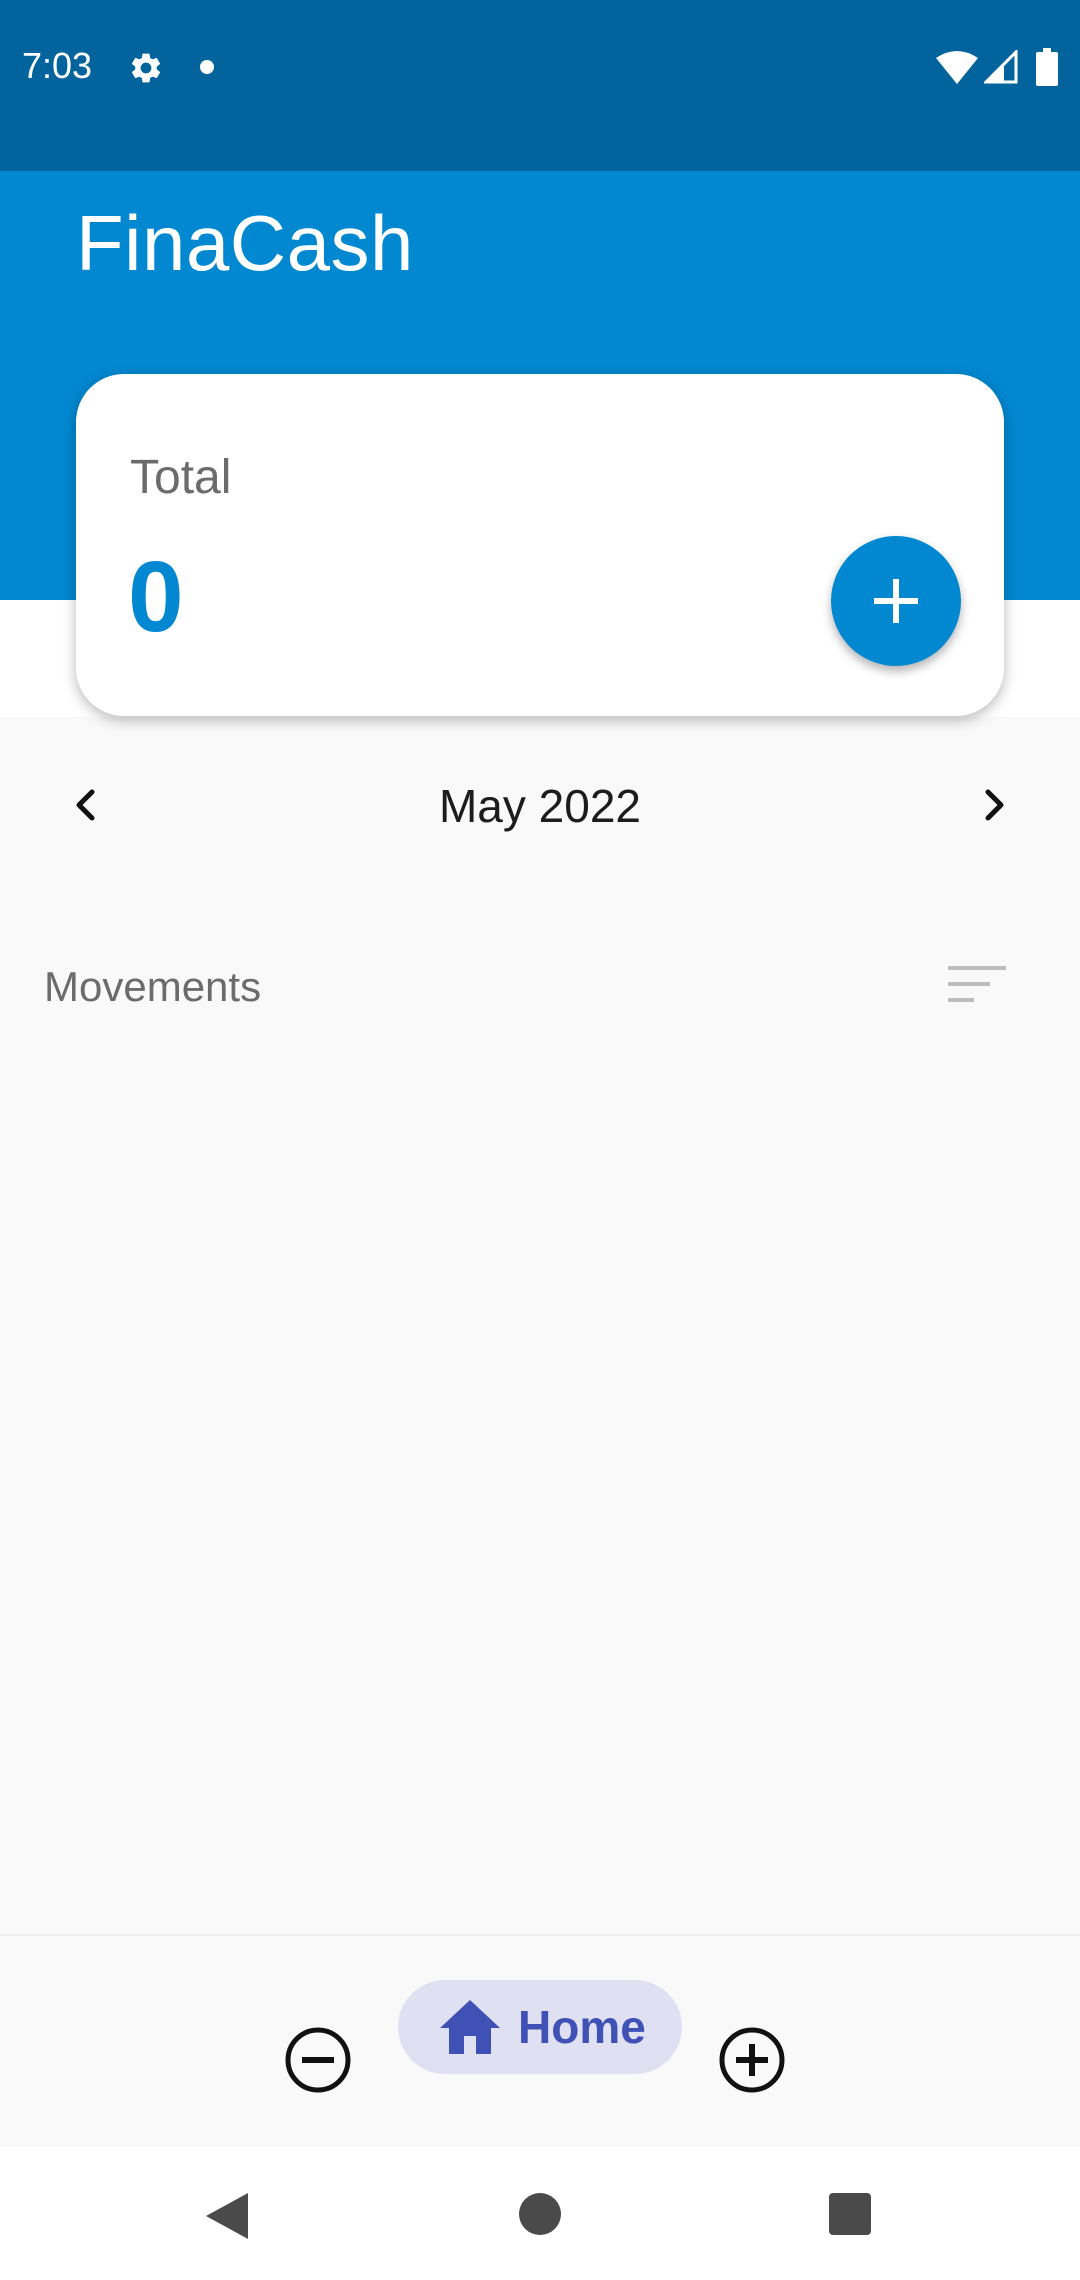  Describe the element at coordinates (993, 805) in the screenshot. I see `chevron-right-icon` at that location.